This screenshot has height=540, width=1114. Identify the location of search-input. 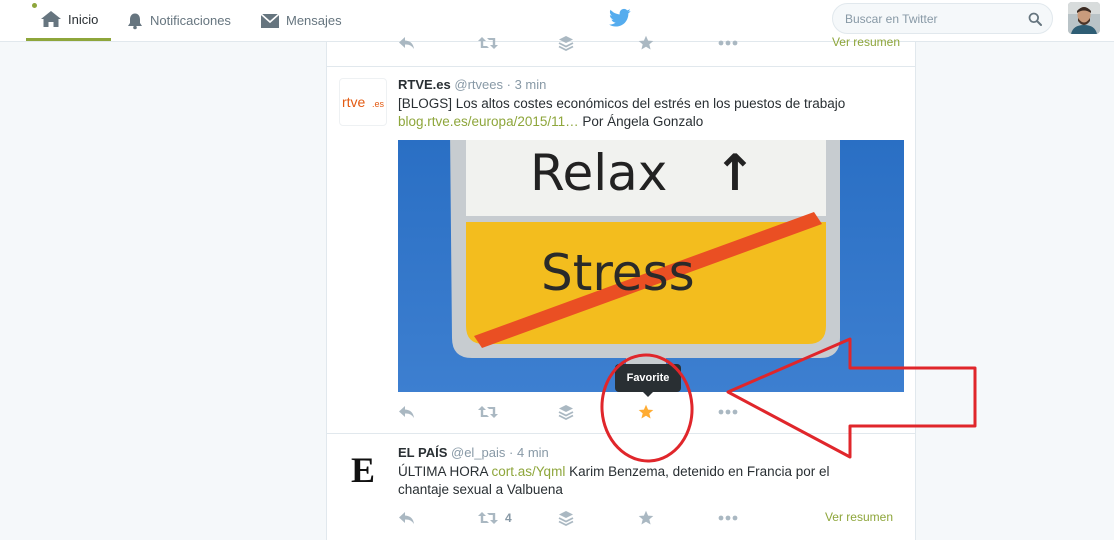
(935, 19).